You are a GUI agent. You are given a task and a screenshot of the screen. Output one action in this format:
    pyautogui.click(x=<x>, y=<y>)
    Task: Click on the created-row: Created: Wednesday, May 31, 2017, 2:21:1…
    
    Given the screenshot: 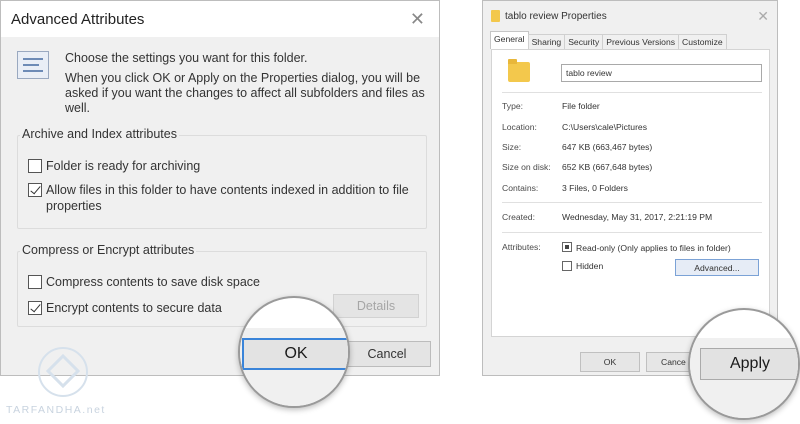 What is the action you would take?
    pyautogui.click(x=607, y=217)
    